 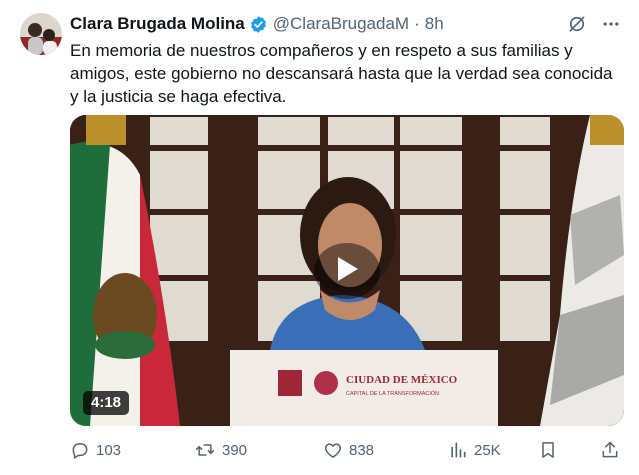 What do you see at coordinates (333, 450) in the screenshot?
I see `like-icon` at bounding box center [333, 450].